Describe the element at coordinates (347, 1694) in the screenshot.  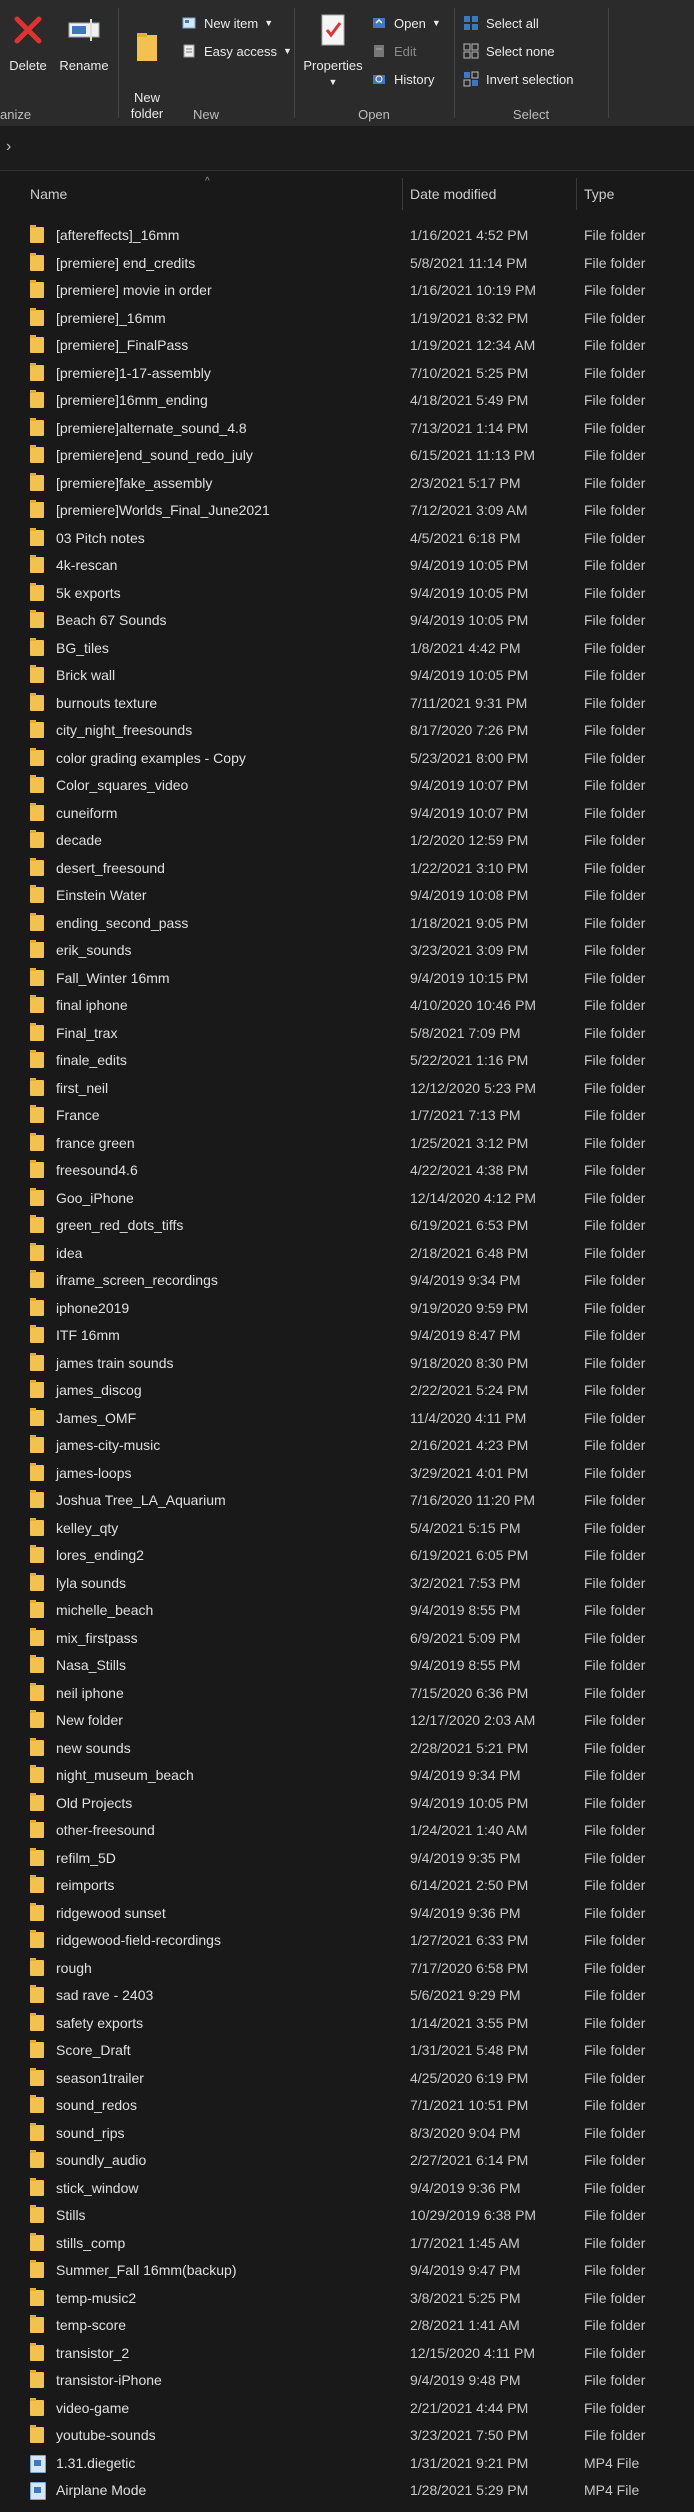
I see `file-row: neil iphone 7/15/2020 6:36 PM File folder` at that location.